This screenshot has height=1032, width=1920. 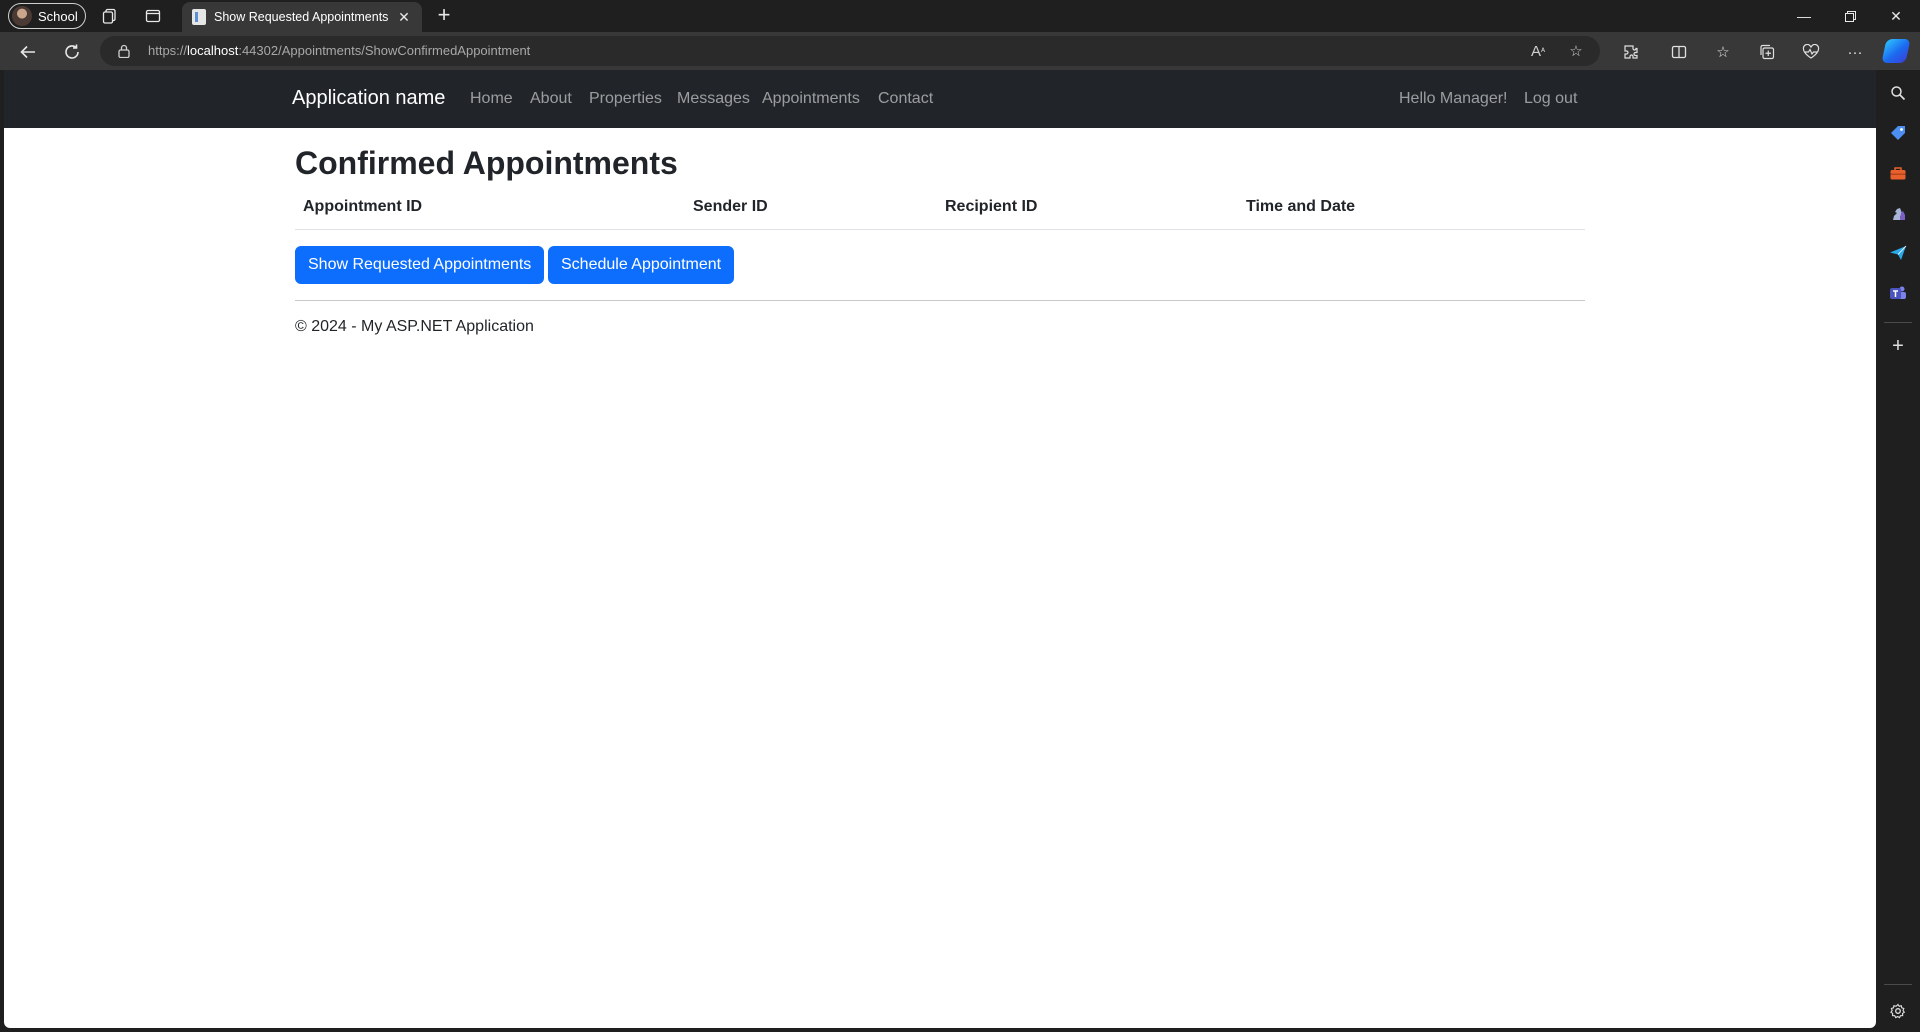 I want to click on refresh-icon, so click(x=72, y=52).